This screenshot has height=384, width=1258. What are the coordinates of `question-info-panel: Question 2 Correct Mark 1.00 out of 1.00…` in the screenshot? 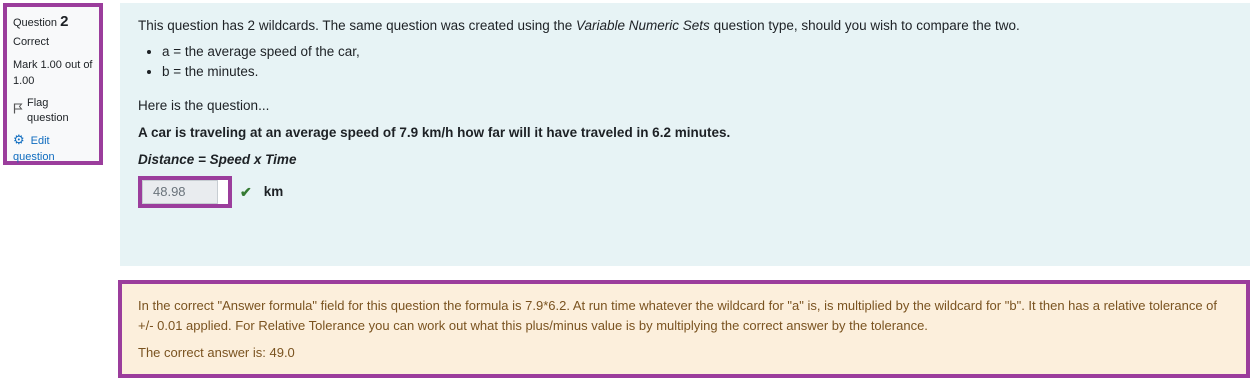 It's located at (53, 84).